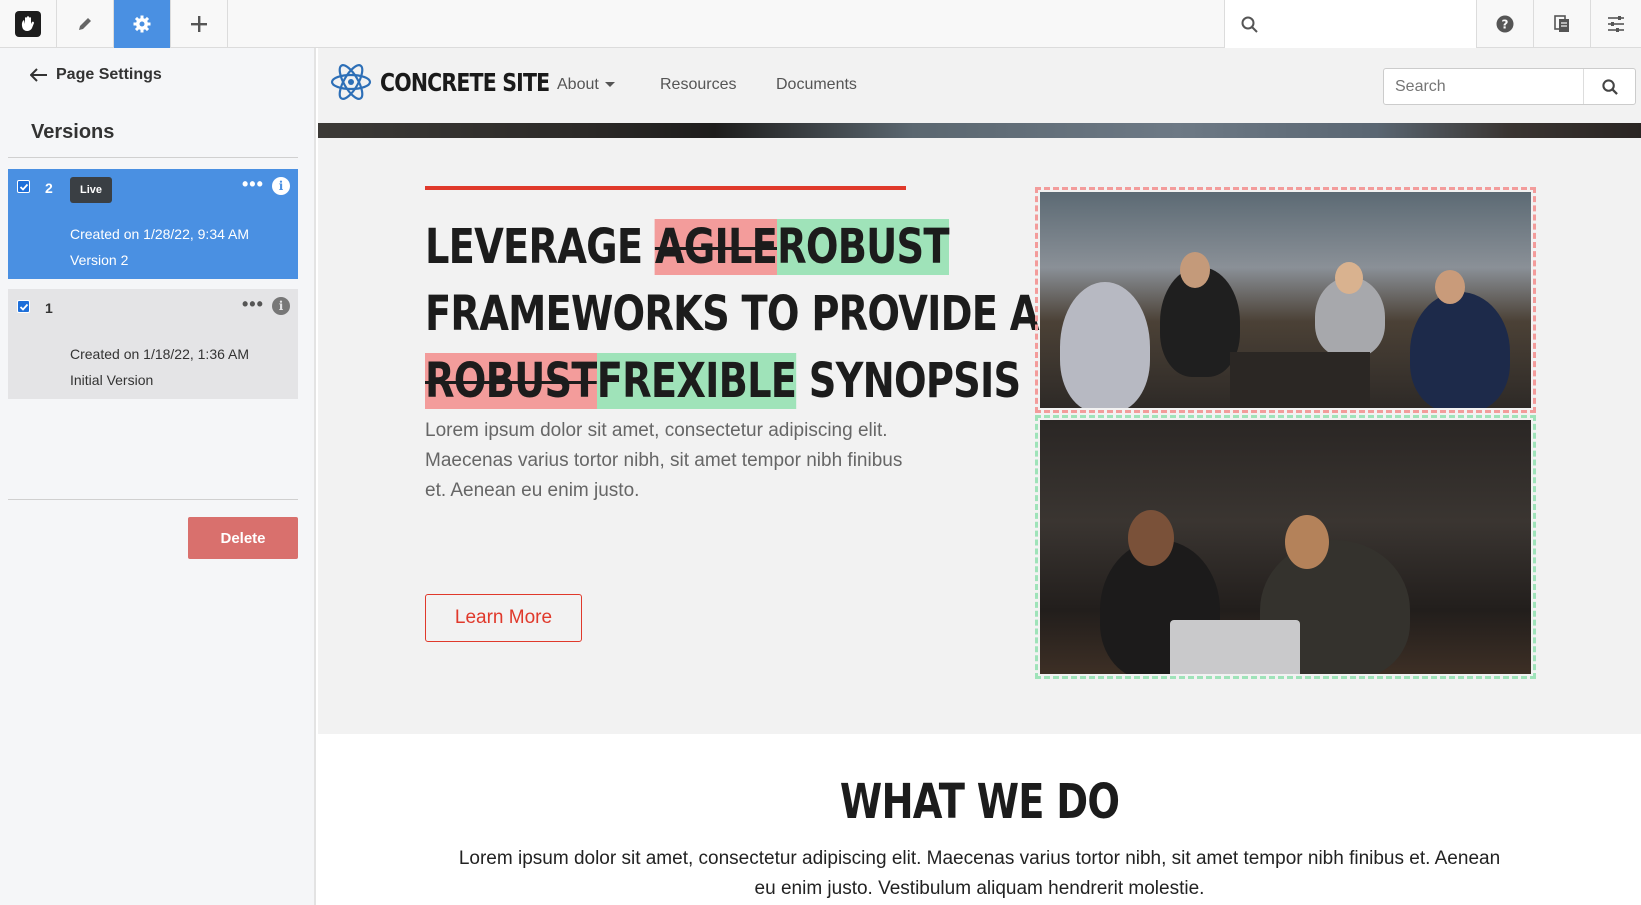  I want to click on accent-rule, so click(665, 188).